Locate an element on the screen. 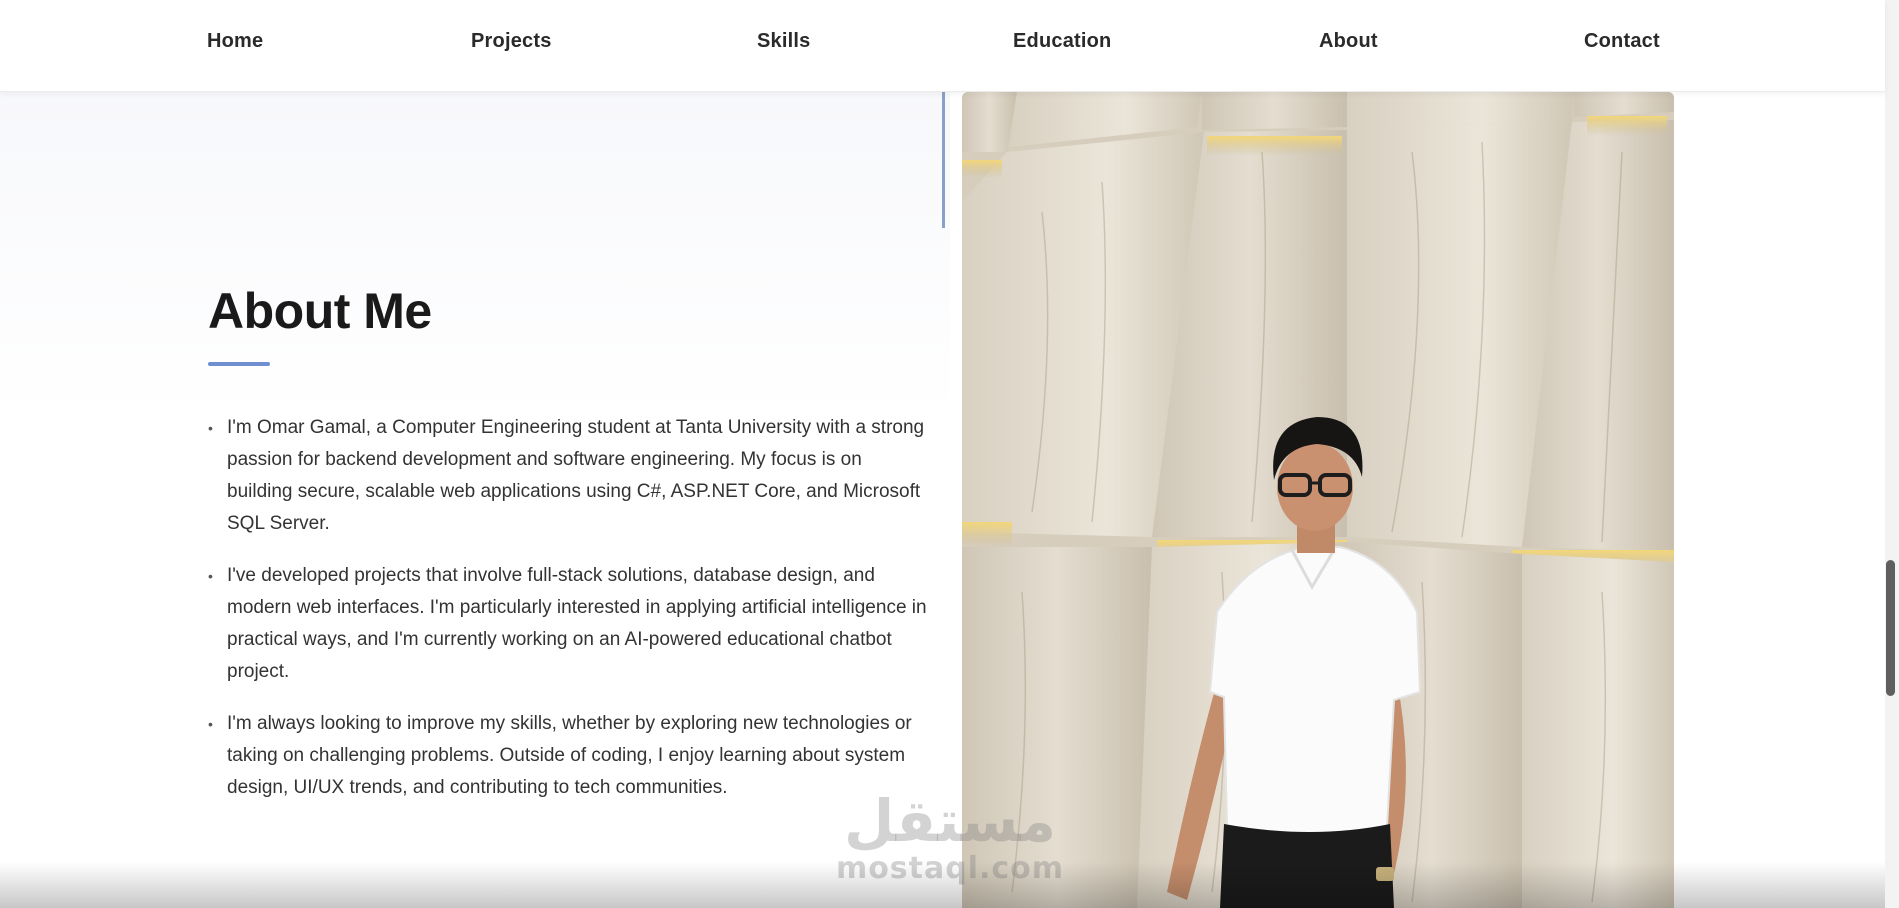  about-title: About Me is located at coordinates (320, 311).